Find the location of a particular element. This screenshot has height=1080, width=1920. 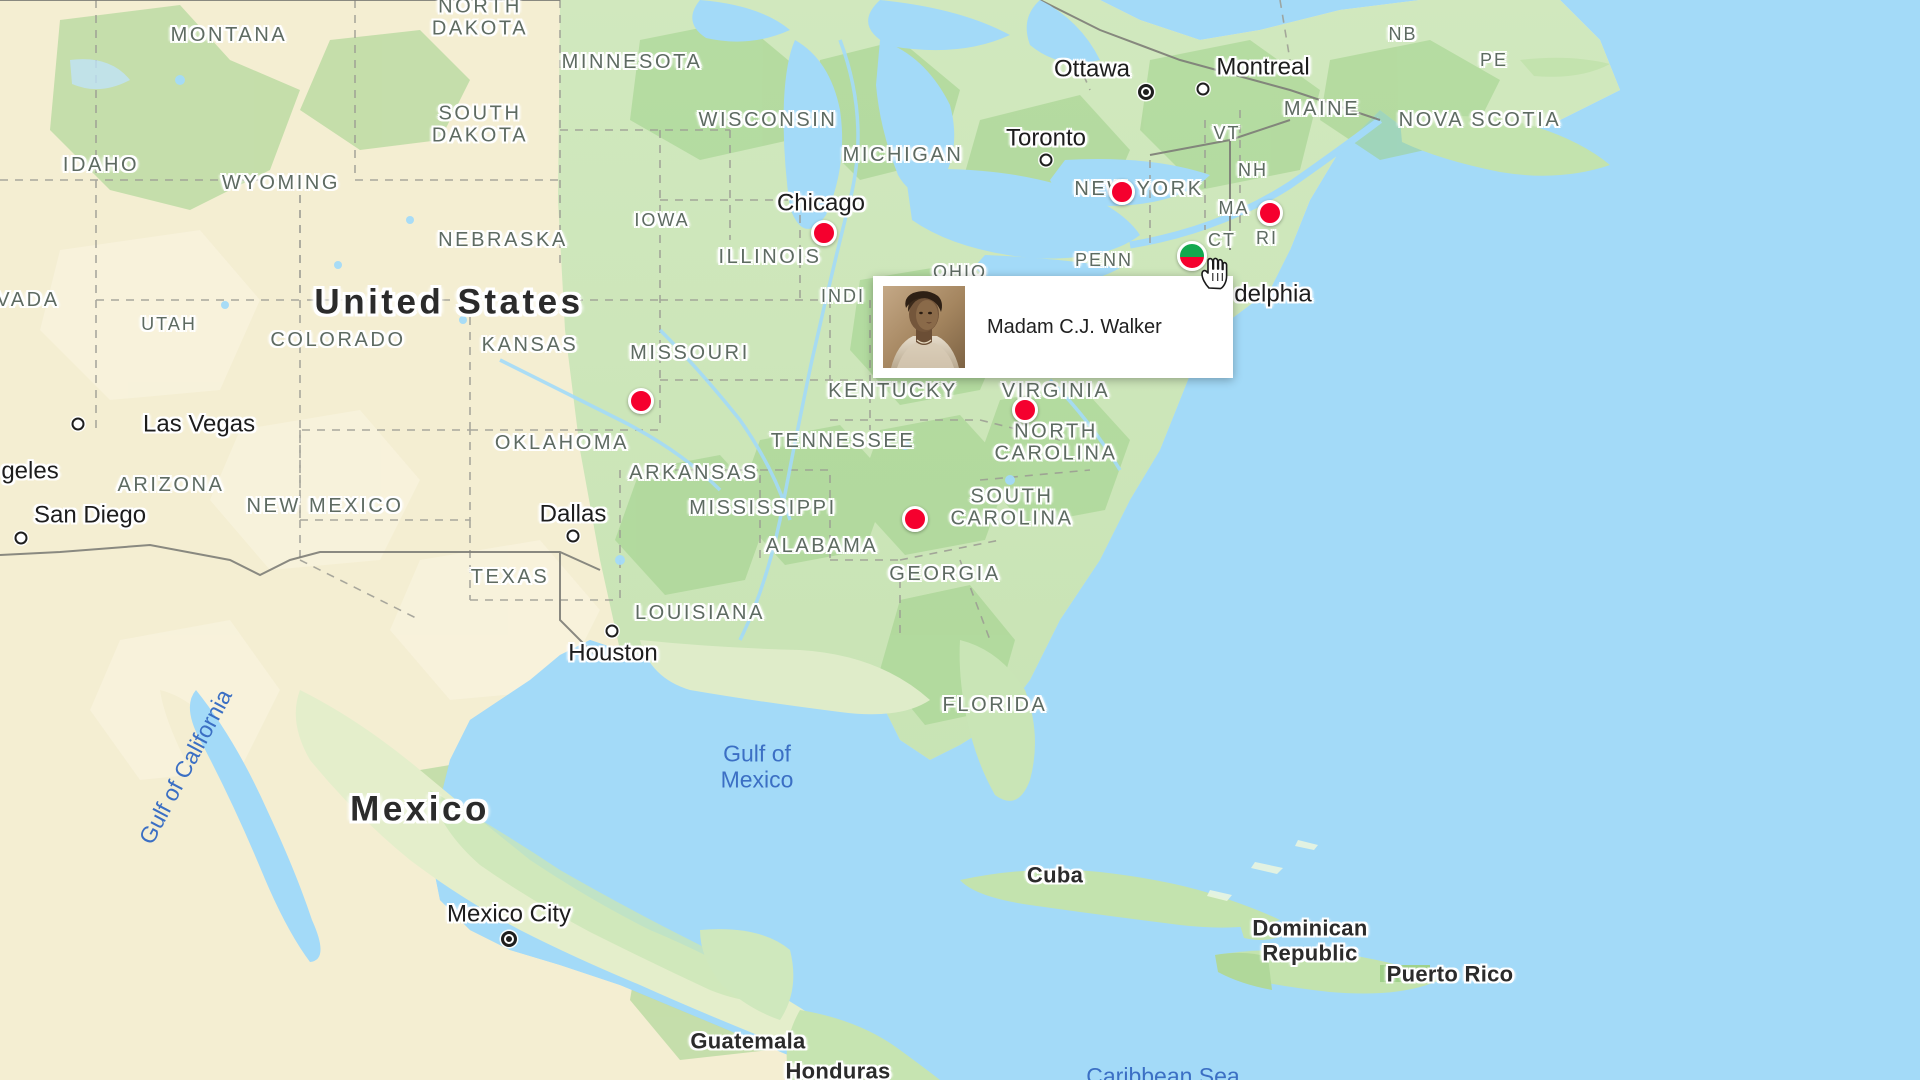

portrait-photograph-icon is located at coordinates (924, 327).